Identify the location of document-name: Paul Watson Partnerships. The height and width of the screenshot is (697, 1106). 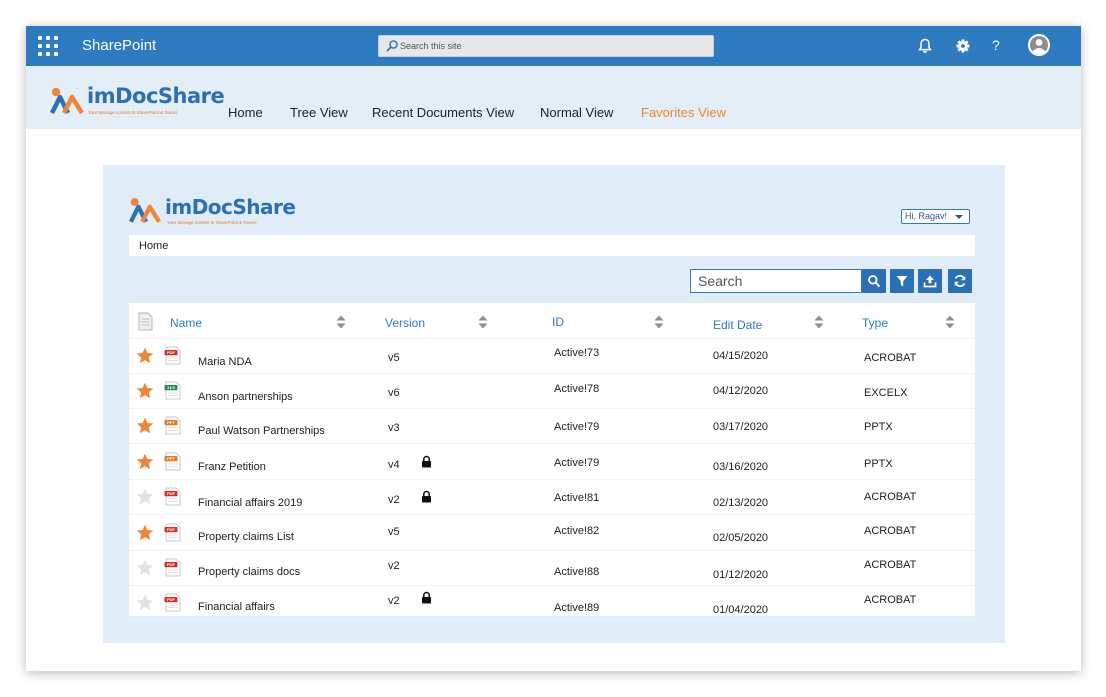
(261, 431).